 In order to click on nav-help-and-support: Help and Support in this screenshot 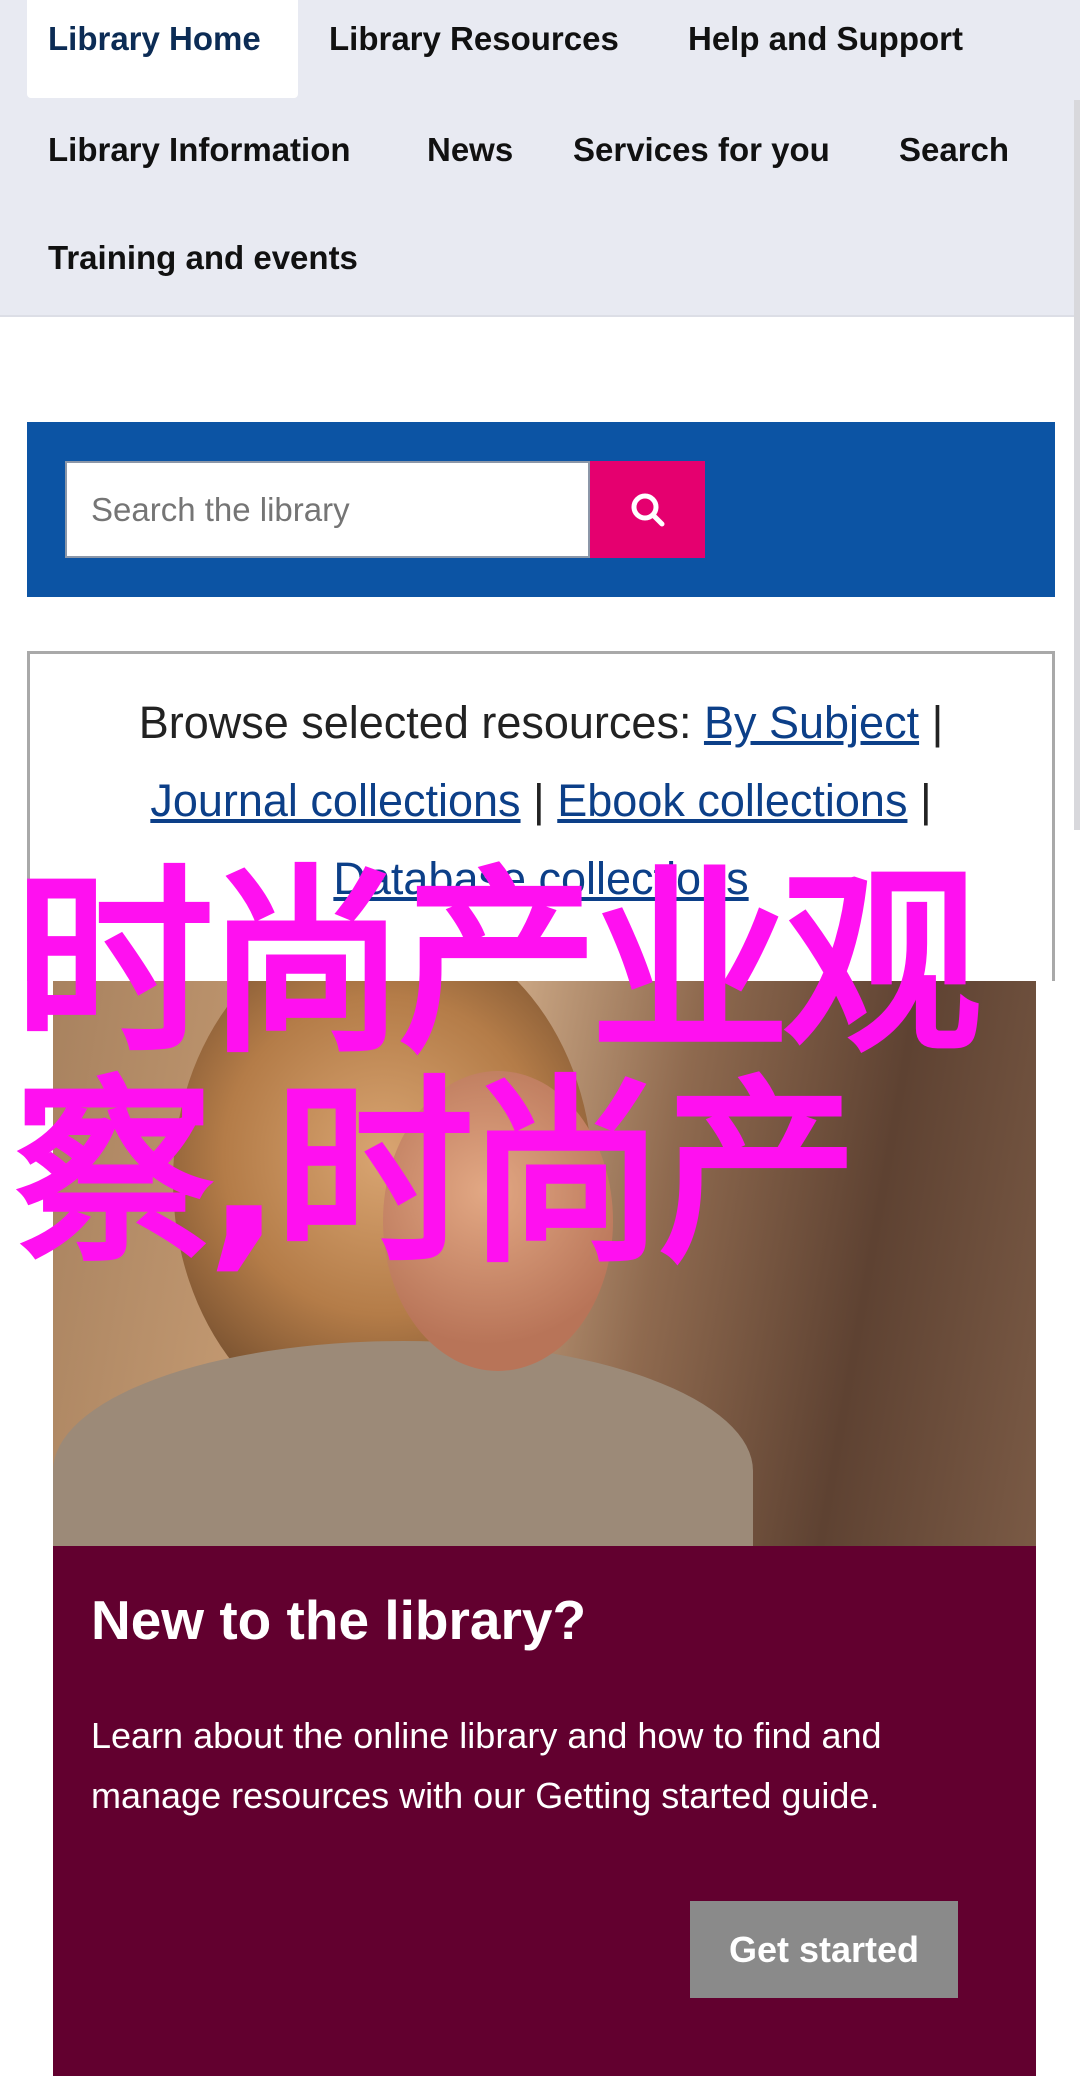, I will do `click(825, 39)`.